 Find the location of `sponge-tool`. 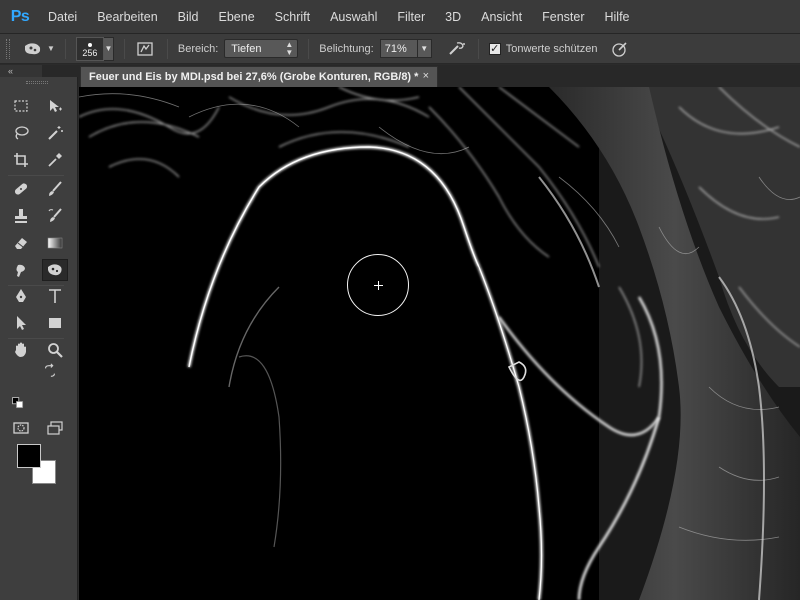

sponge-tool is located at coordinates (55, 270).